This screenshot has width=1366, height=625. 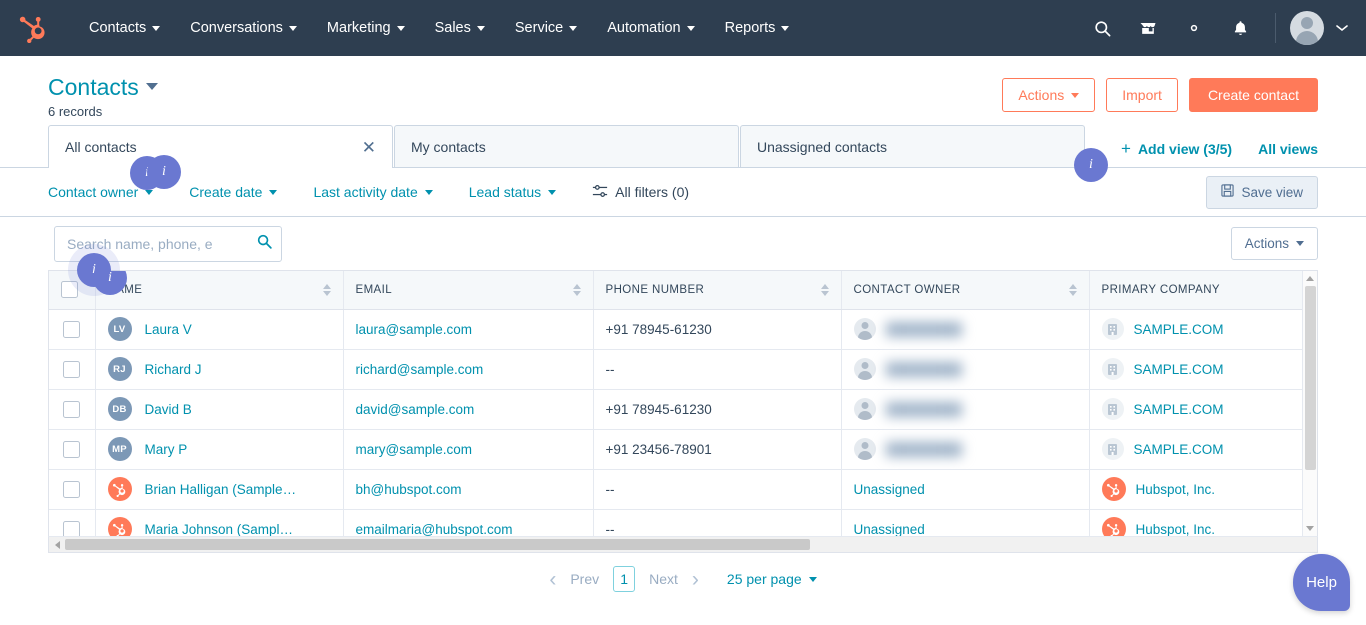 What do you see at coordinates (1274, 243) in the screenshot?
I see `table-actions-button: Actions` at bounding box center [1274, 243].